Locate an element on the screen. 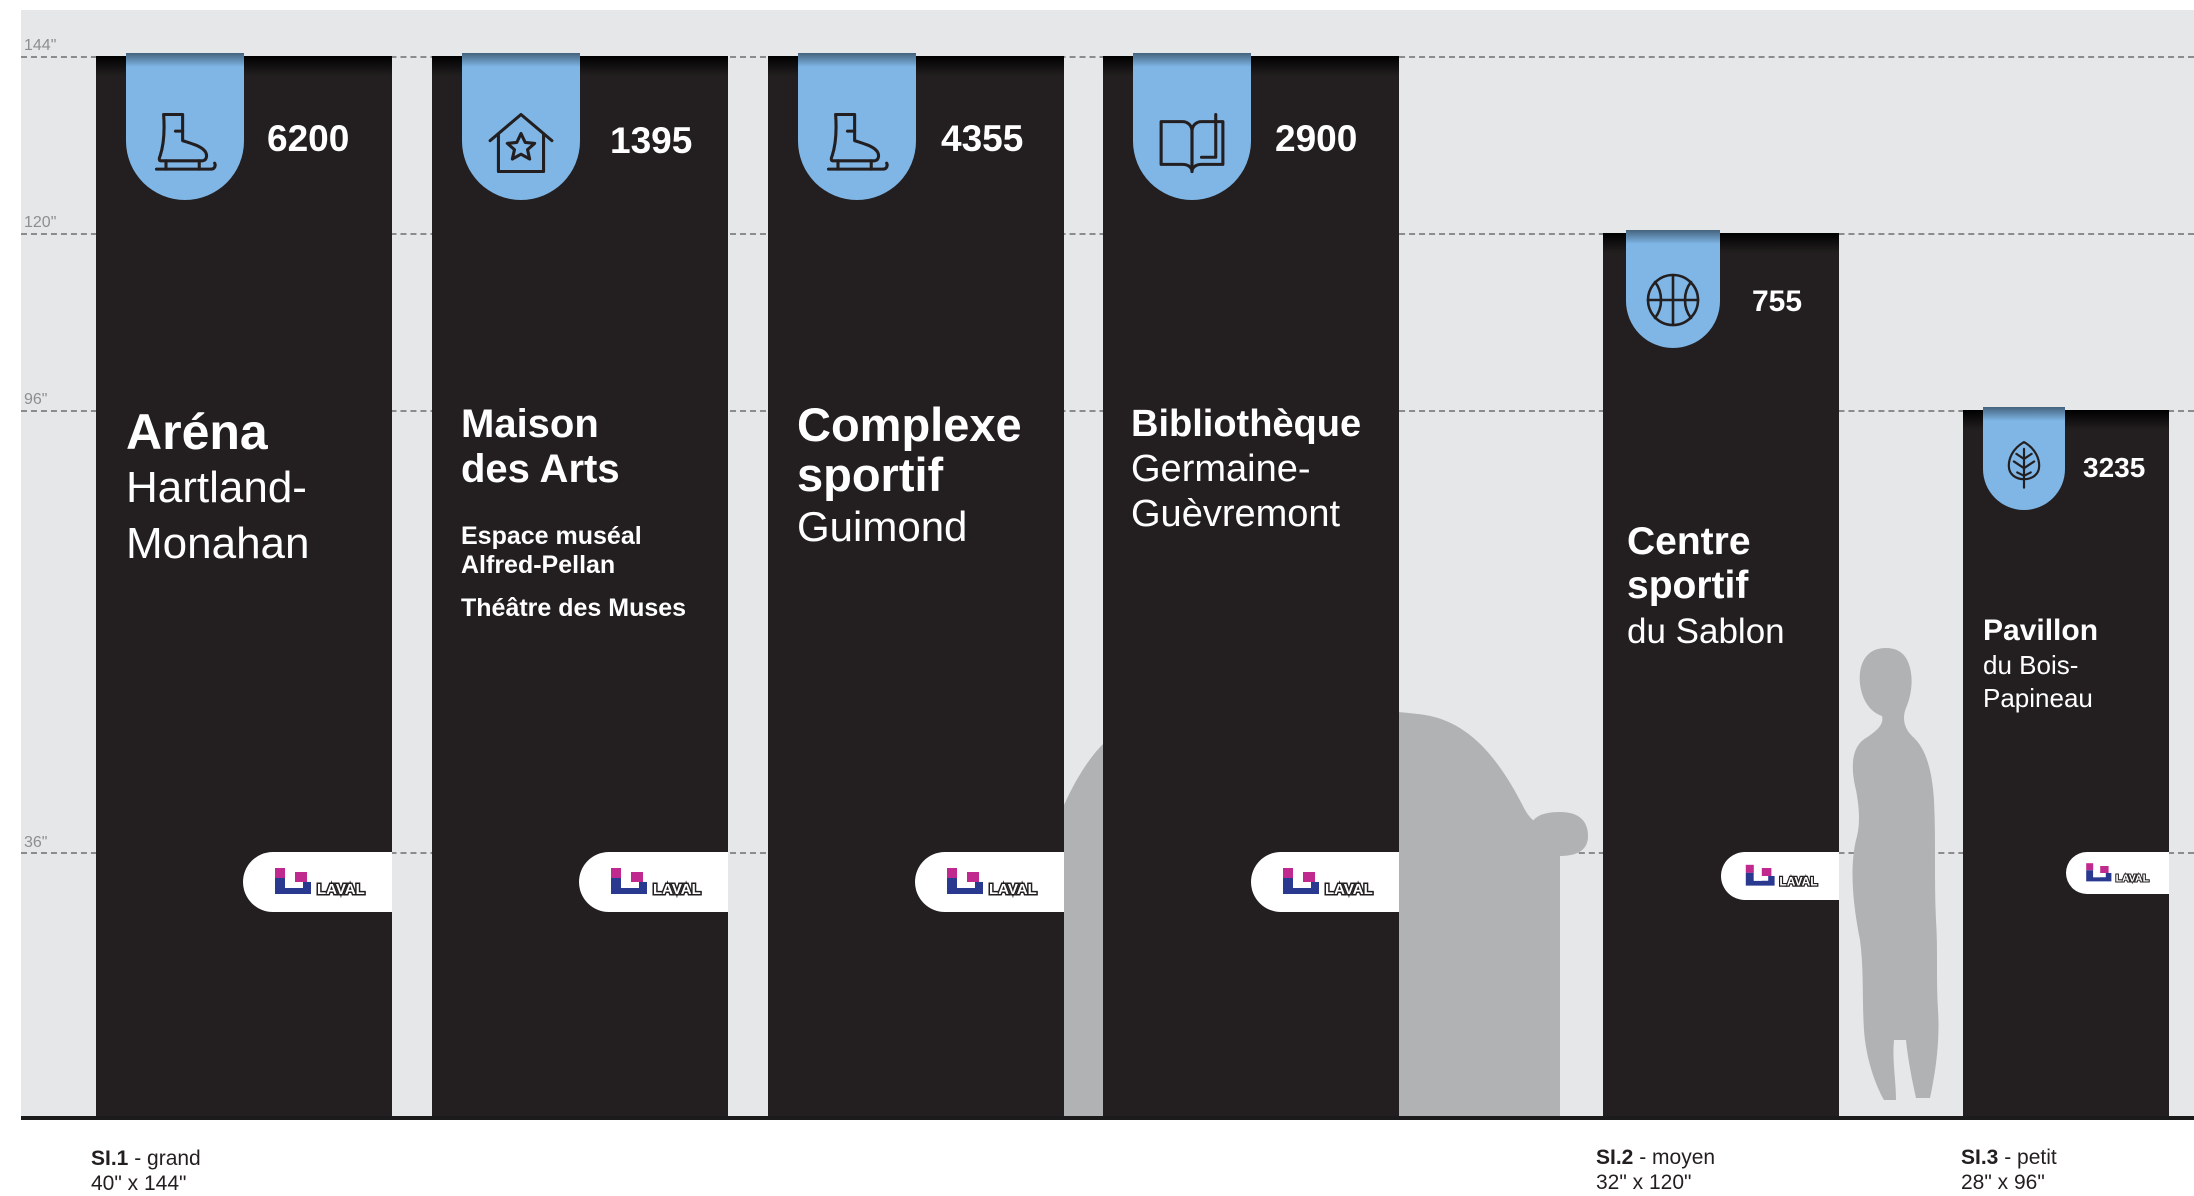  sign-bibliotheque-germaine-guevremont is located at coordinates (1251, 586).